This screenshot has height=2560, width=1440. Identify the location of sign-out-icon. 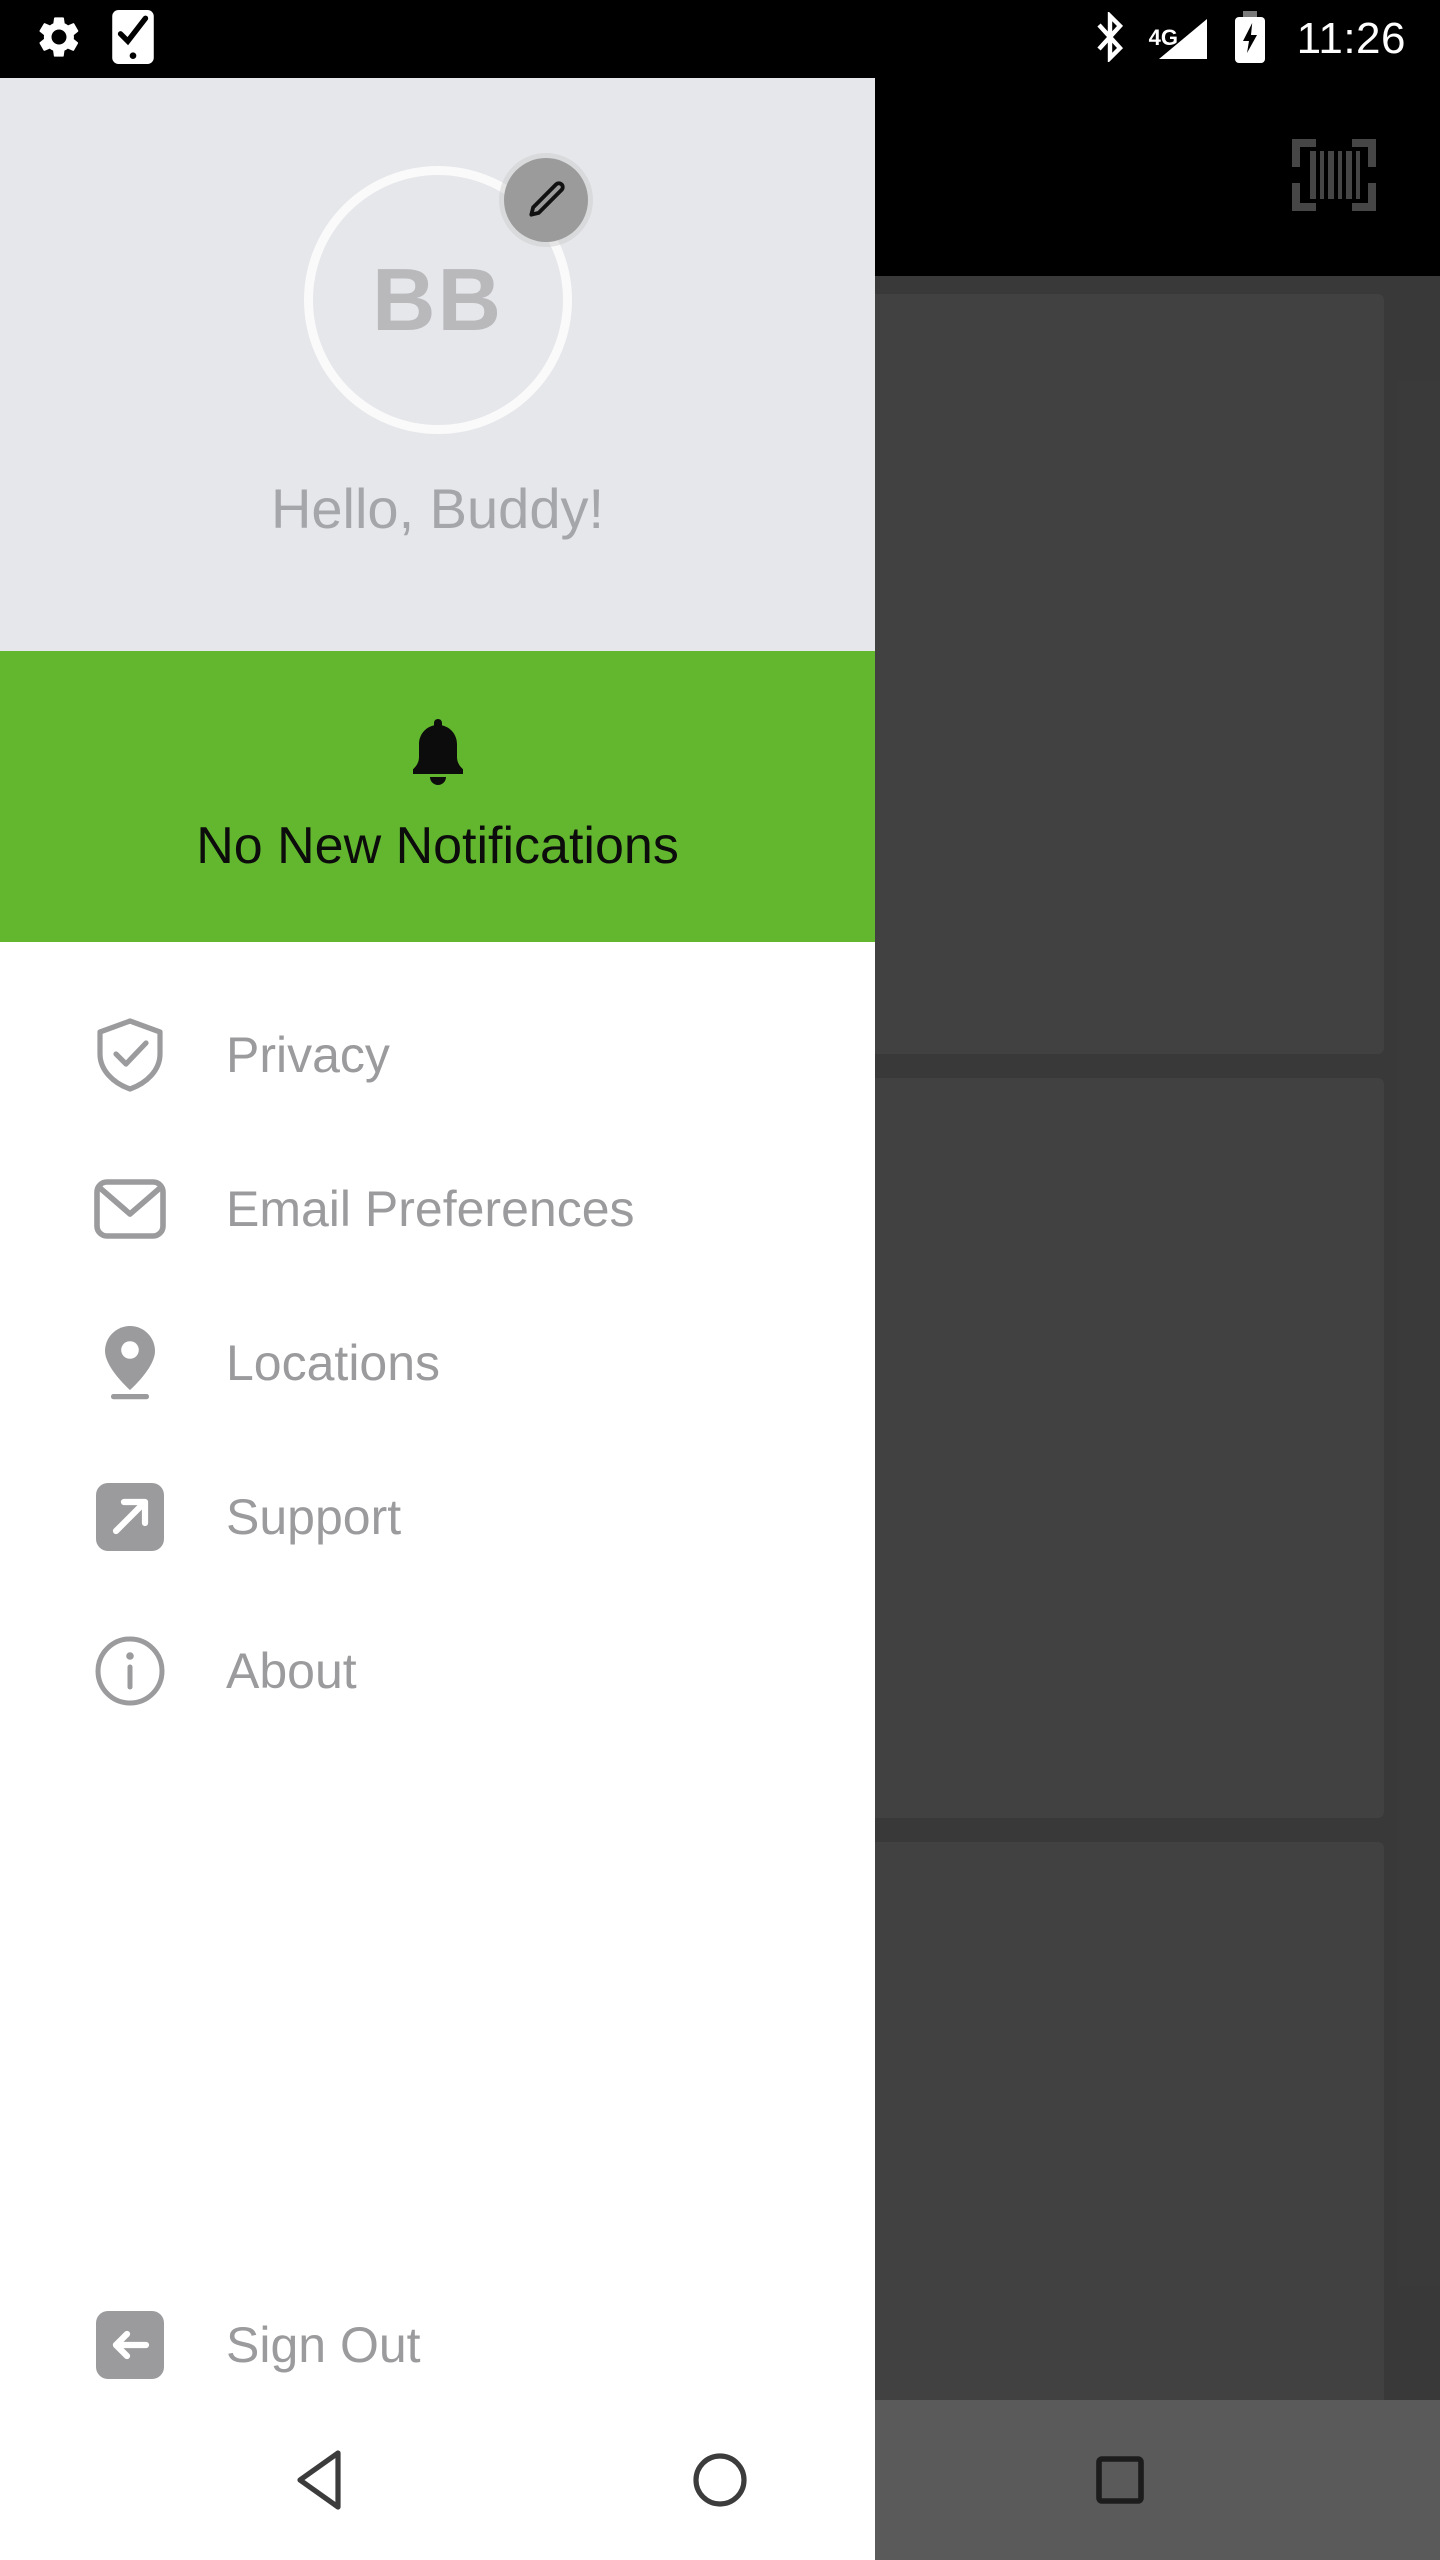
(130, 2345).